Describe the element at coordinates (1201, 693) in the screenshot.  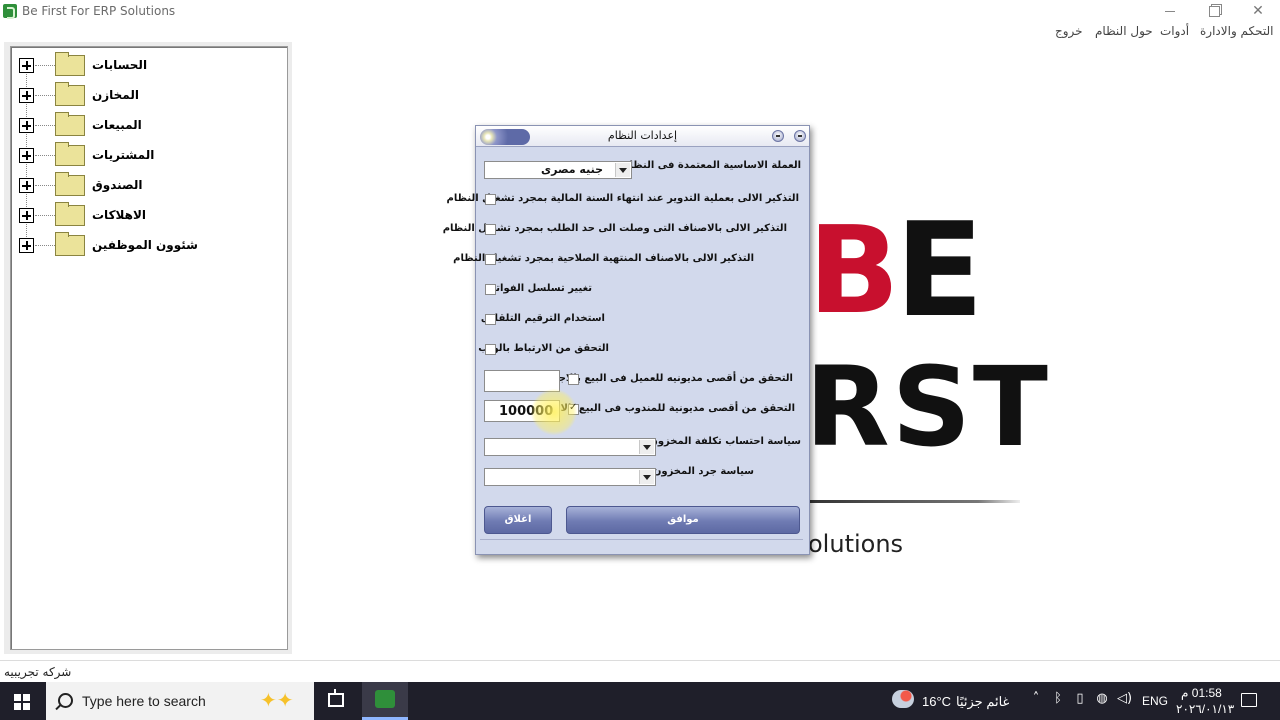
I see `clock-time: 01:58 م` at that location.